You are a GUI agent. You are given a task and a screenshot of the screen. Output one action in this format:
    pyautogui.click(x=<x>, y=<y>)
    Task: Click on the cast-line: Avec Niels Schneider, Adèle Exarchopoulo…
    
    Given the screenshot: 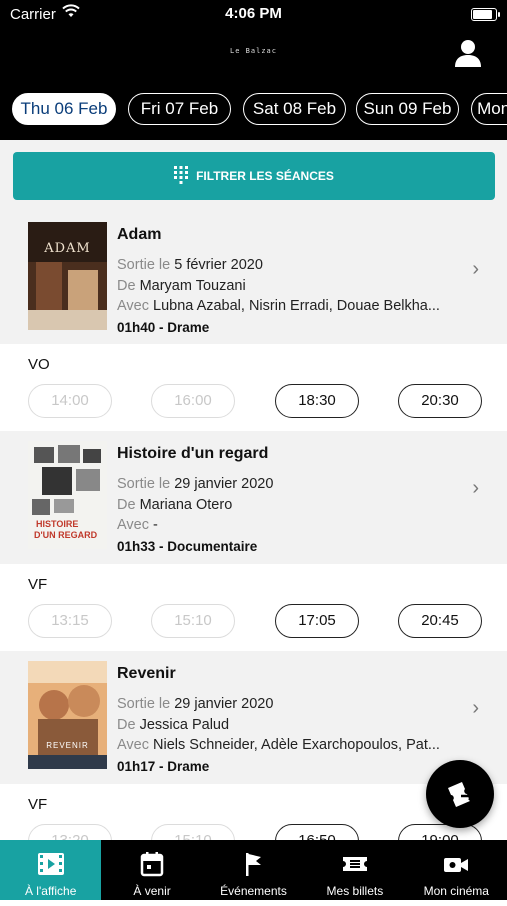 What is the action you would take?
    pyautogui.click(x=278, y=745)
    